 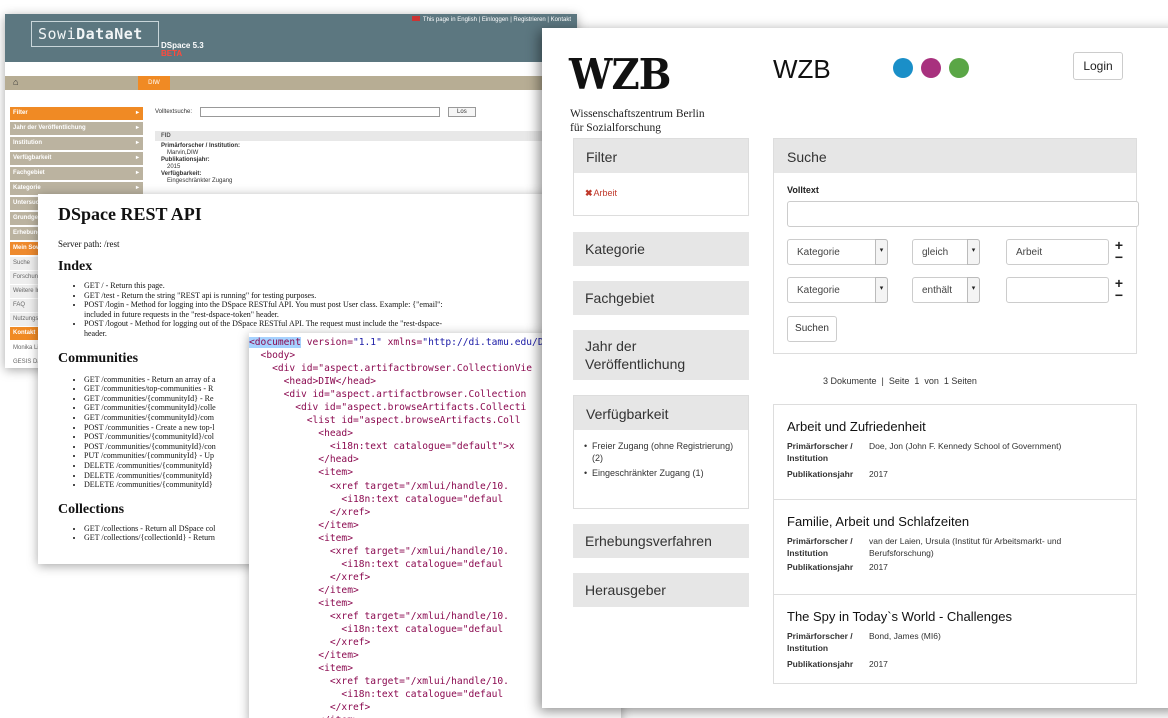 I want to click on rest-title: DSpace REST API, so click(x=130, y=214).